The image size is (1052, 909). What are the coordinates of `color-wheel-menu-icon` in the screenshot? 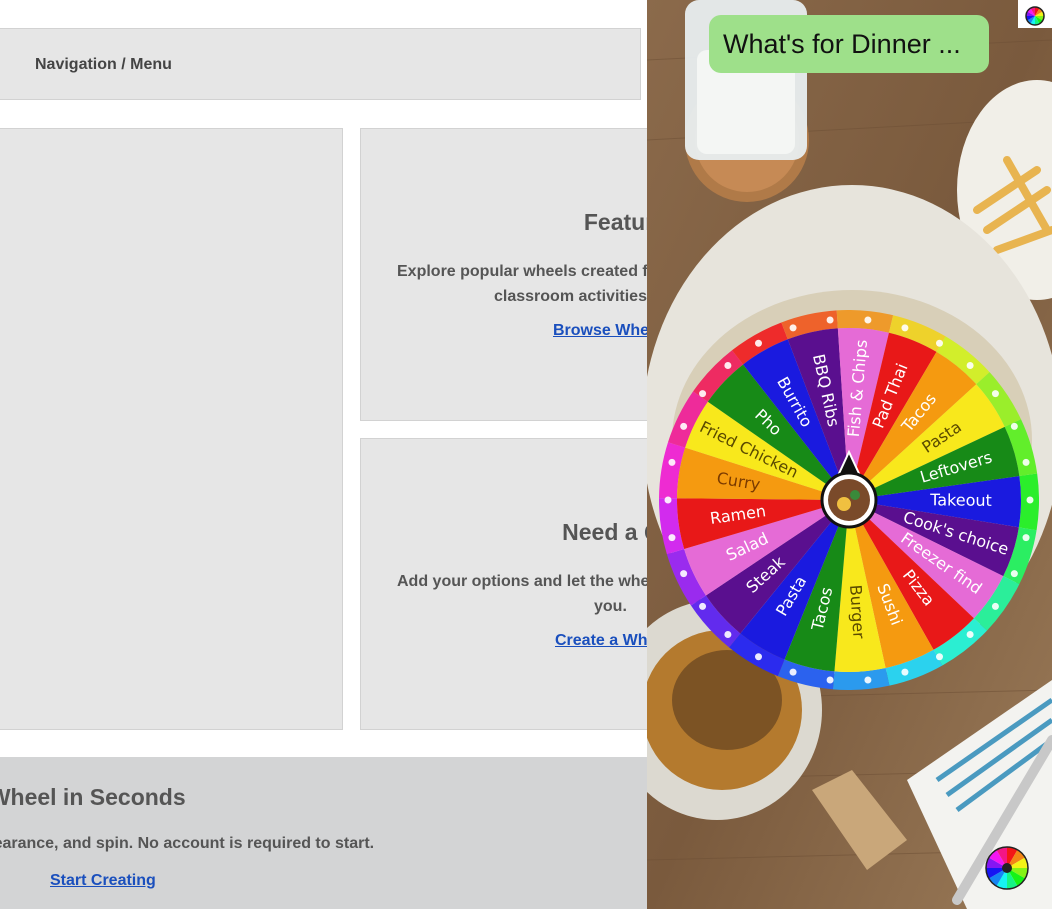 It's located at (1007, 868).